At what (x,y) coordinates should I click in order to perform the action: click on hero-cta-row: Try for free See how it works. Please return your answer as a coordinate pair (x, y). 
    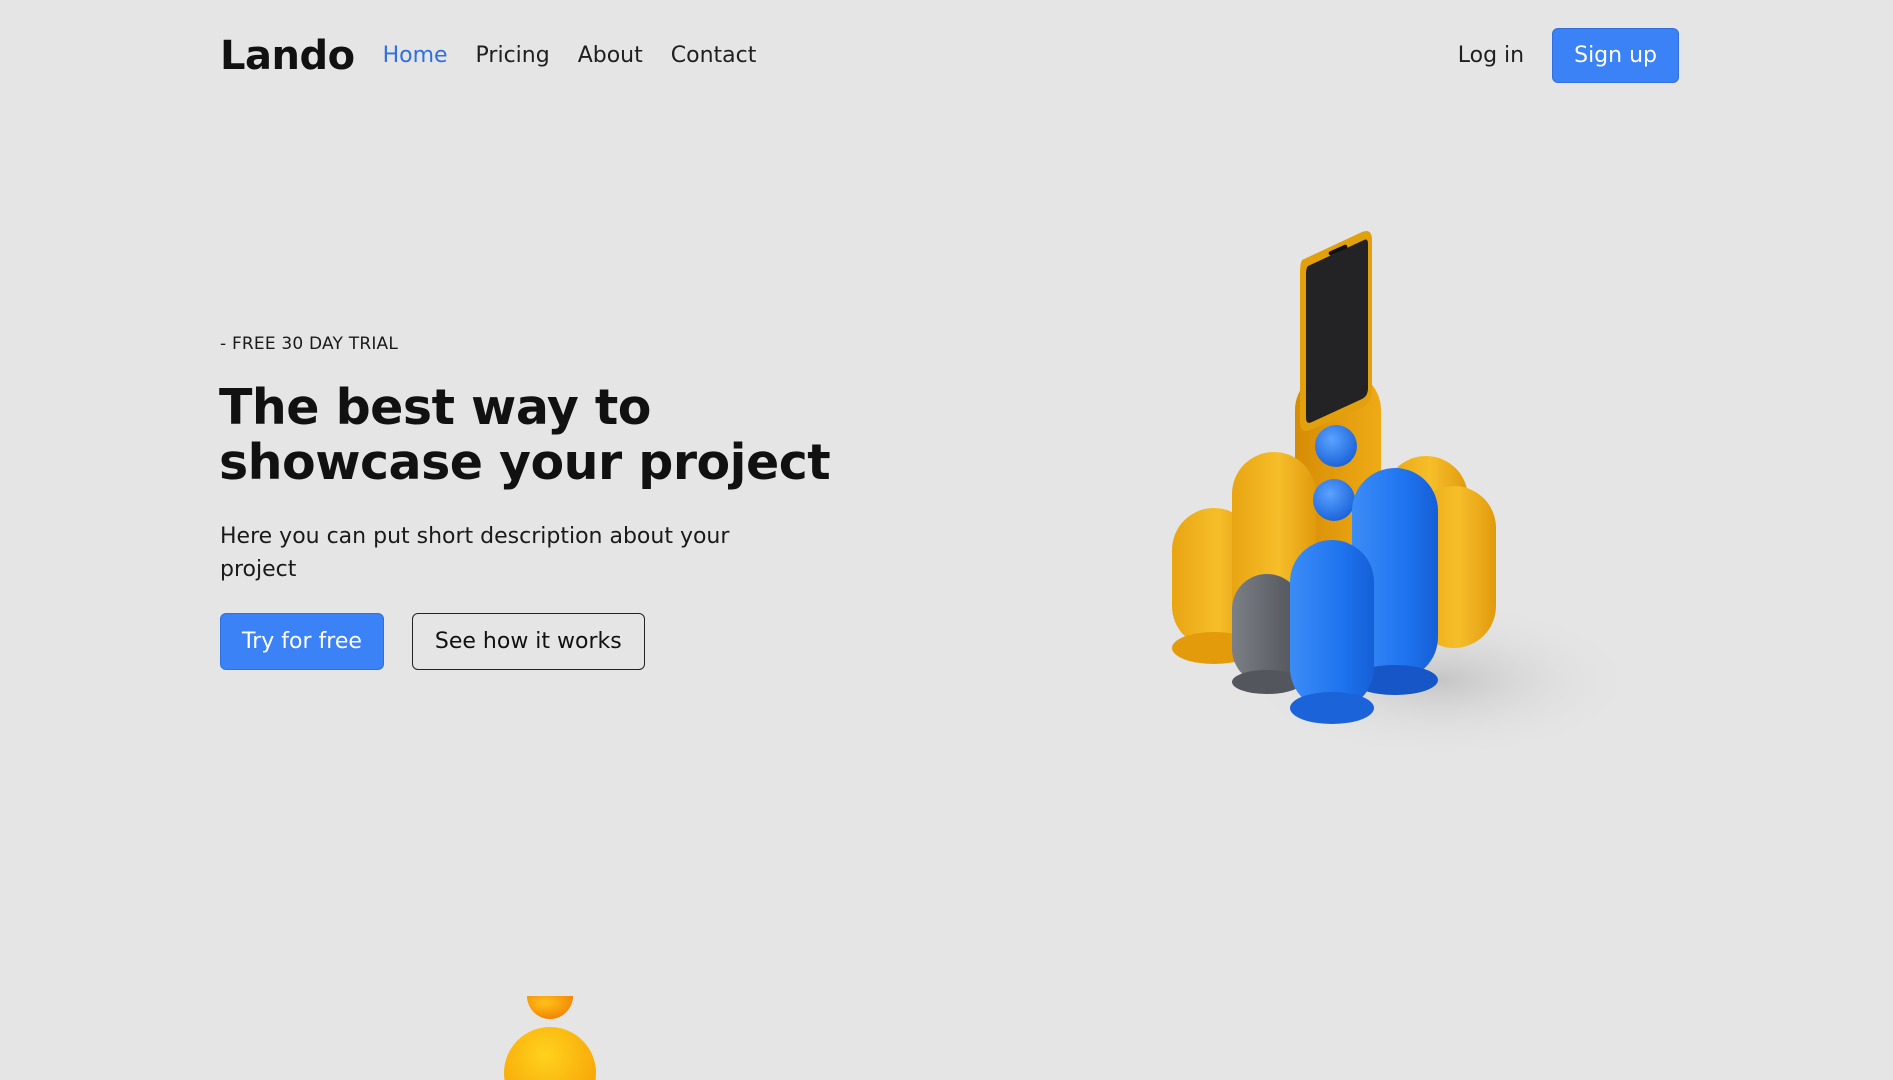
    Looking at the image, I should click on (432, 641).